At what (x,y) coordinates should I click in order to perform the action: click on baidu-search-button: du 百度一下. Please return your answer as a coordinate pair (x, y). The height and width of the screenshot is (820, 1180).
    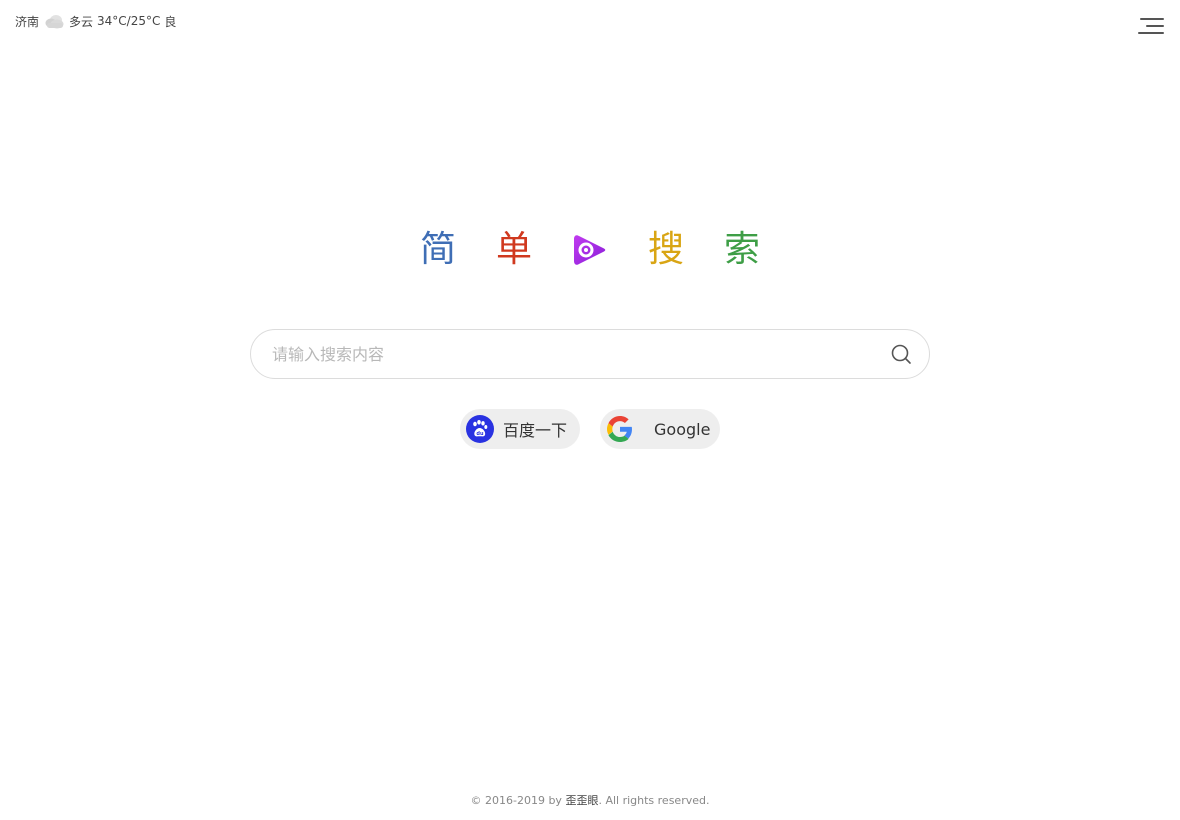
    Looking at the image, I should click on (520, 429).